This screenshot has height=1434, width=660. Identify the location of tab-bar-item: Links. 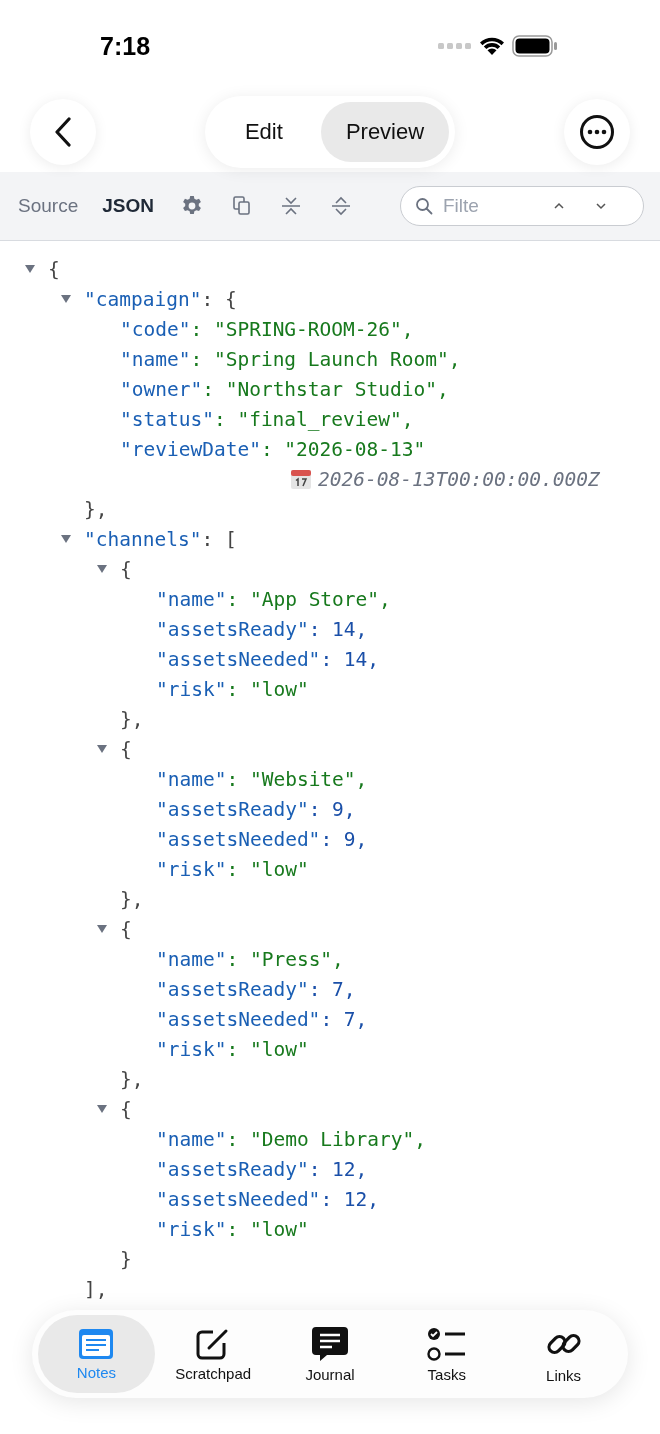
(563, 1354).